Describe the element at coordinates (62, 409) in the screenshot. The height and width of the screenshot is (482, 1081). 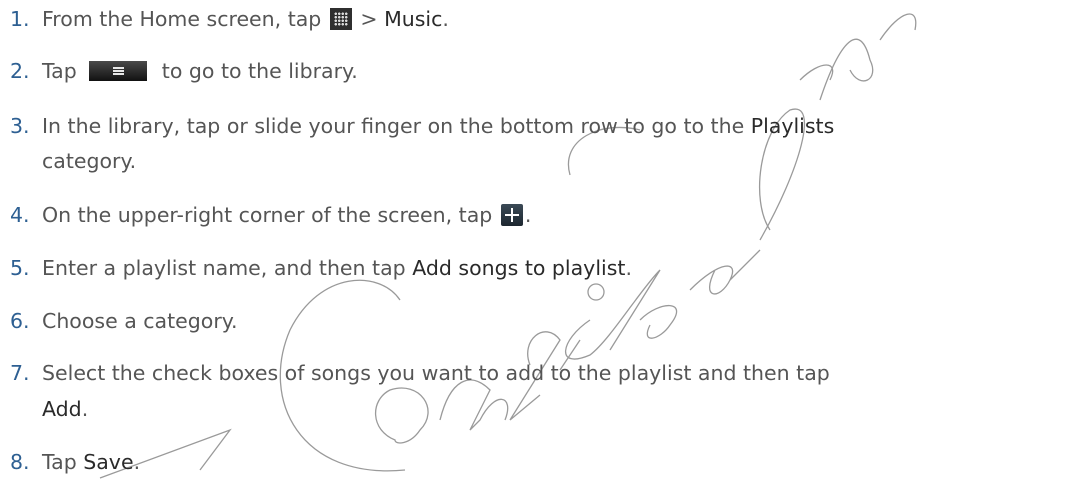
I see `step-term: Add` at that location.